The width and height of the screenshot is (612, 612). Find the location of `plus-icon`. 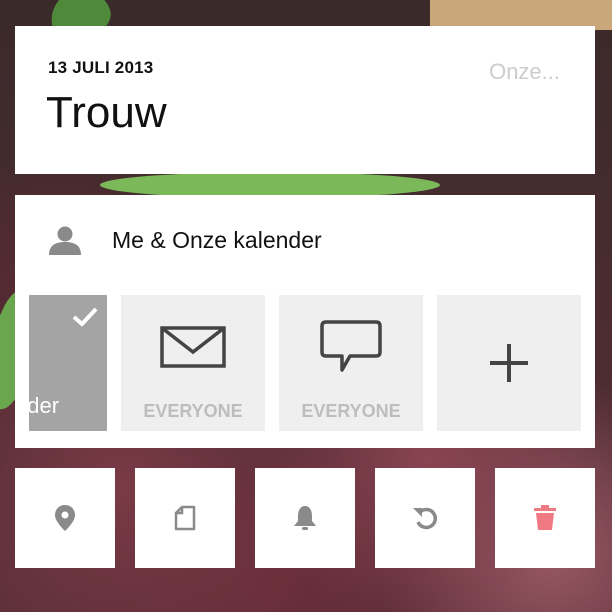

plus-icon is located at coordinates (509, 363).